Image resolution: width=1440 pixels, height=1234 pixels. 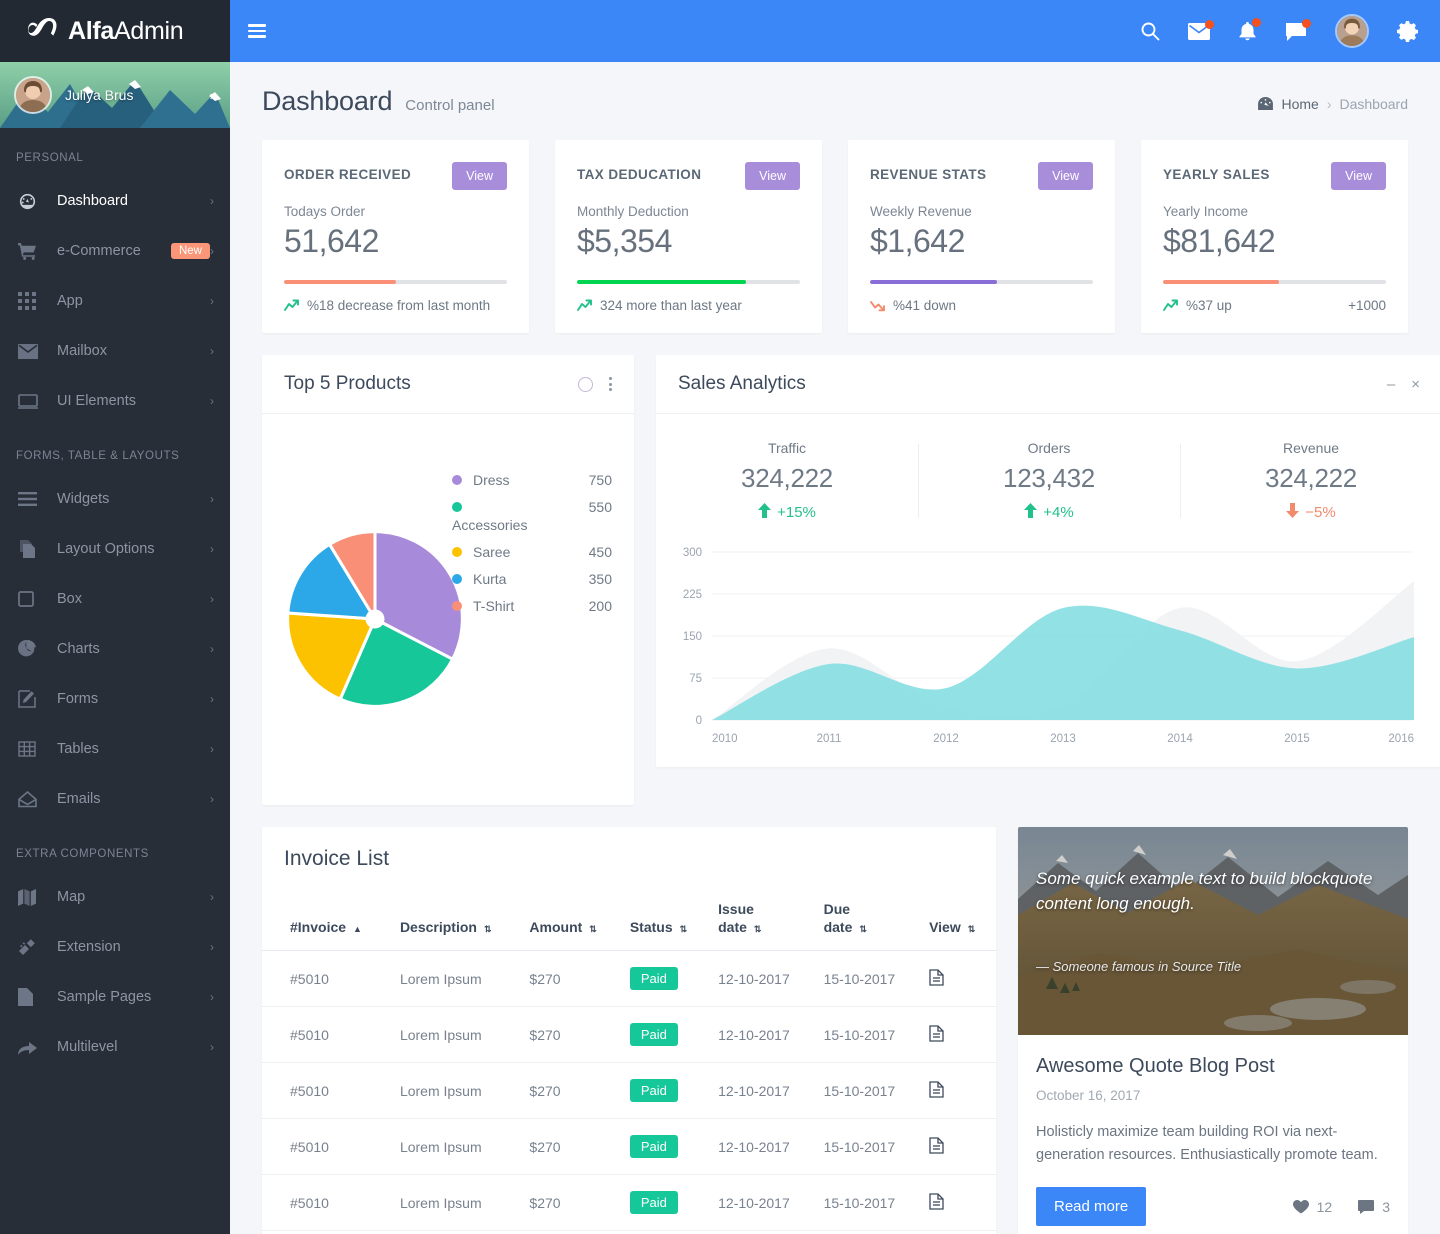 What do you see at coordinates (456, 920) in the screenshot?
I see `table-header-cell: Description ⇅` at bounding box center [456, 920].